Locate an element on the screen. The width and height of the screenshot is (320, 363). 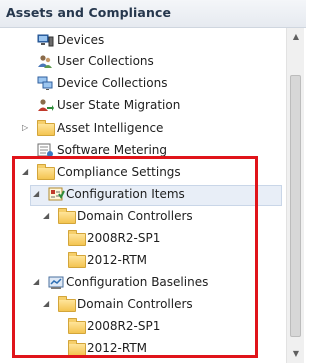
tree-item-device-collections: Device Collections is located at coordinates (143, 84).